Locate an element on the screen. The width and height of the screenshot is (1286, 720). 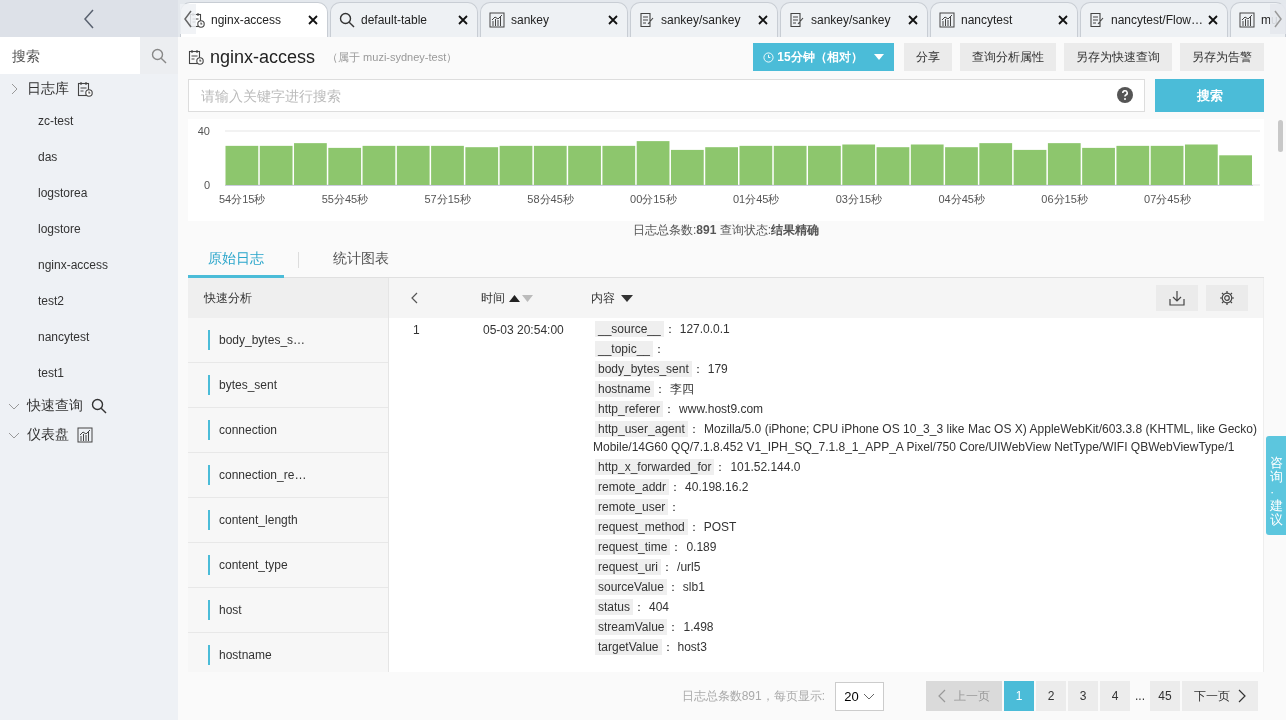
x-tick-label: 58分45秒 is located at coordinates (550, 199).